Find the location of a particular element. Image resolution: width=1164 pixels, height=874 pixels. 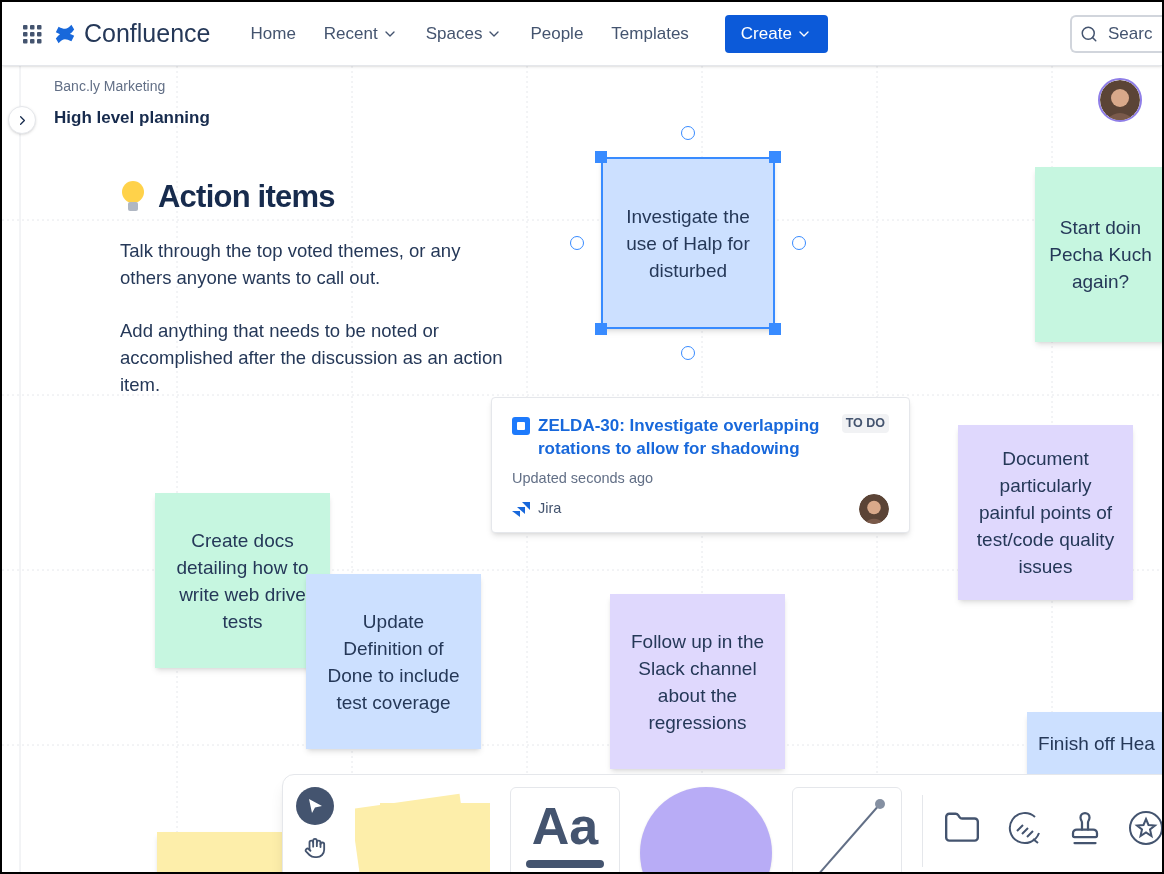

sticky-text: Update Definition of Done to include test coverage is located at coordinates (393, 662).